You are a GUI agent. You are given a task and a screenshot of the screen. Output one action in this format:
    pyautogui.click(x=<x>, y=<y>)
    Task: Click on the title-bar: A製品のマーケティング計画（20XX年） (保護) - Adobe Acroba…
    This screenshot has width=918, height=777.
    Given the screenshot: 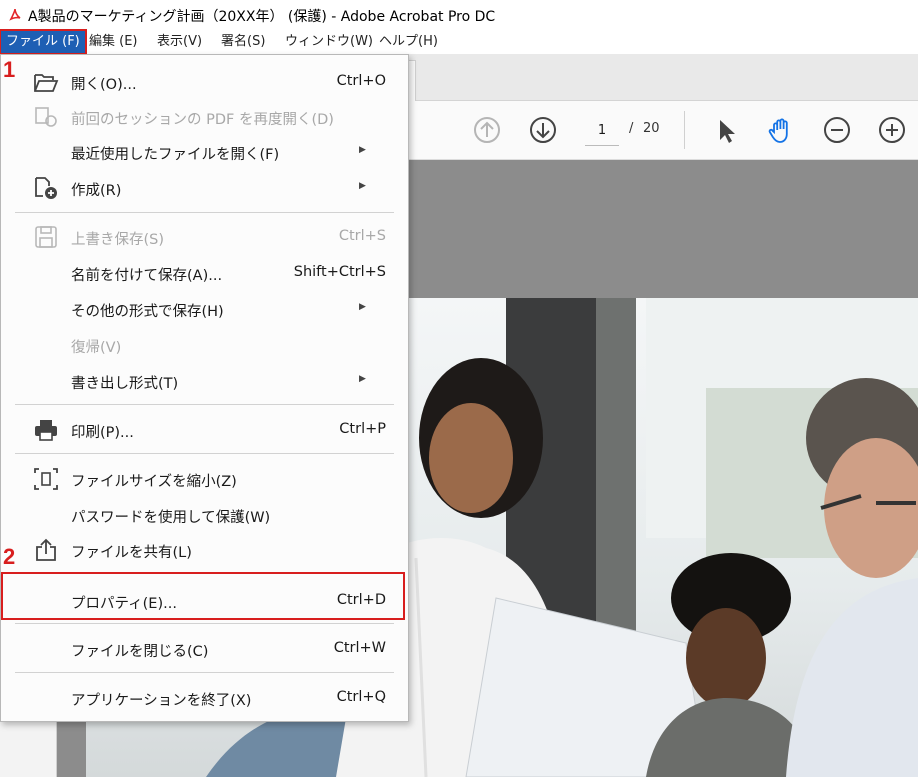 What is the action you would take?
    pyautogui.click(x=459, y=15)
    